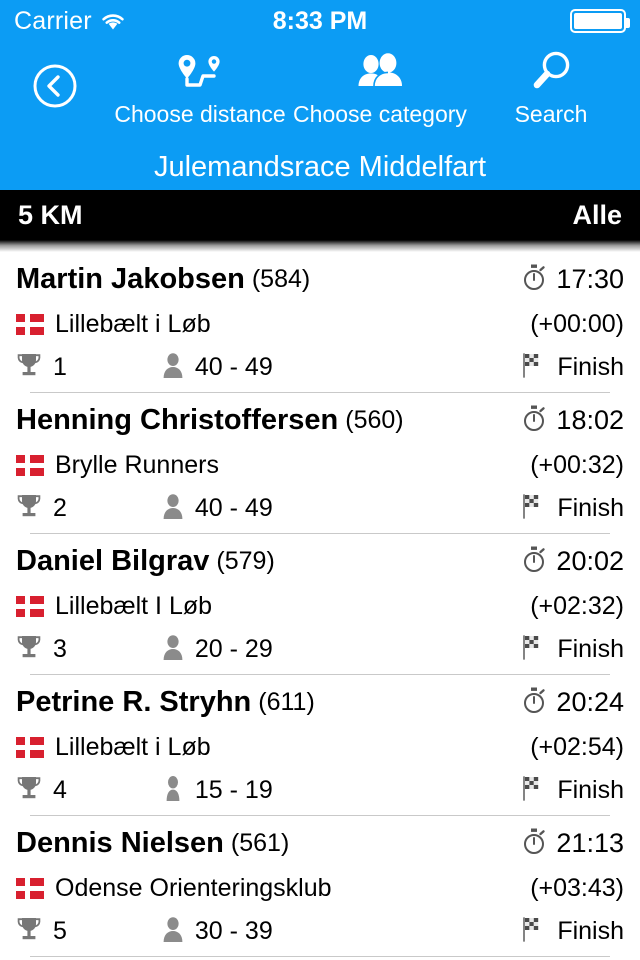 This screenshot has width=640, height=960. I want to click on row-meta-line: 1 40 - 49 Finish, so click(320, 367).